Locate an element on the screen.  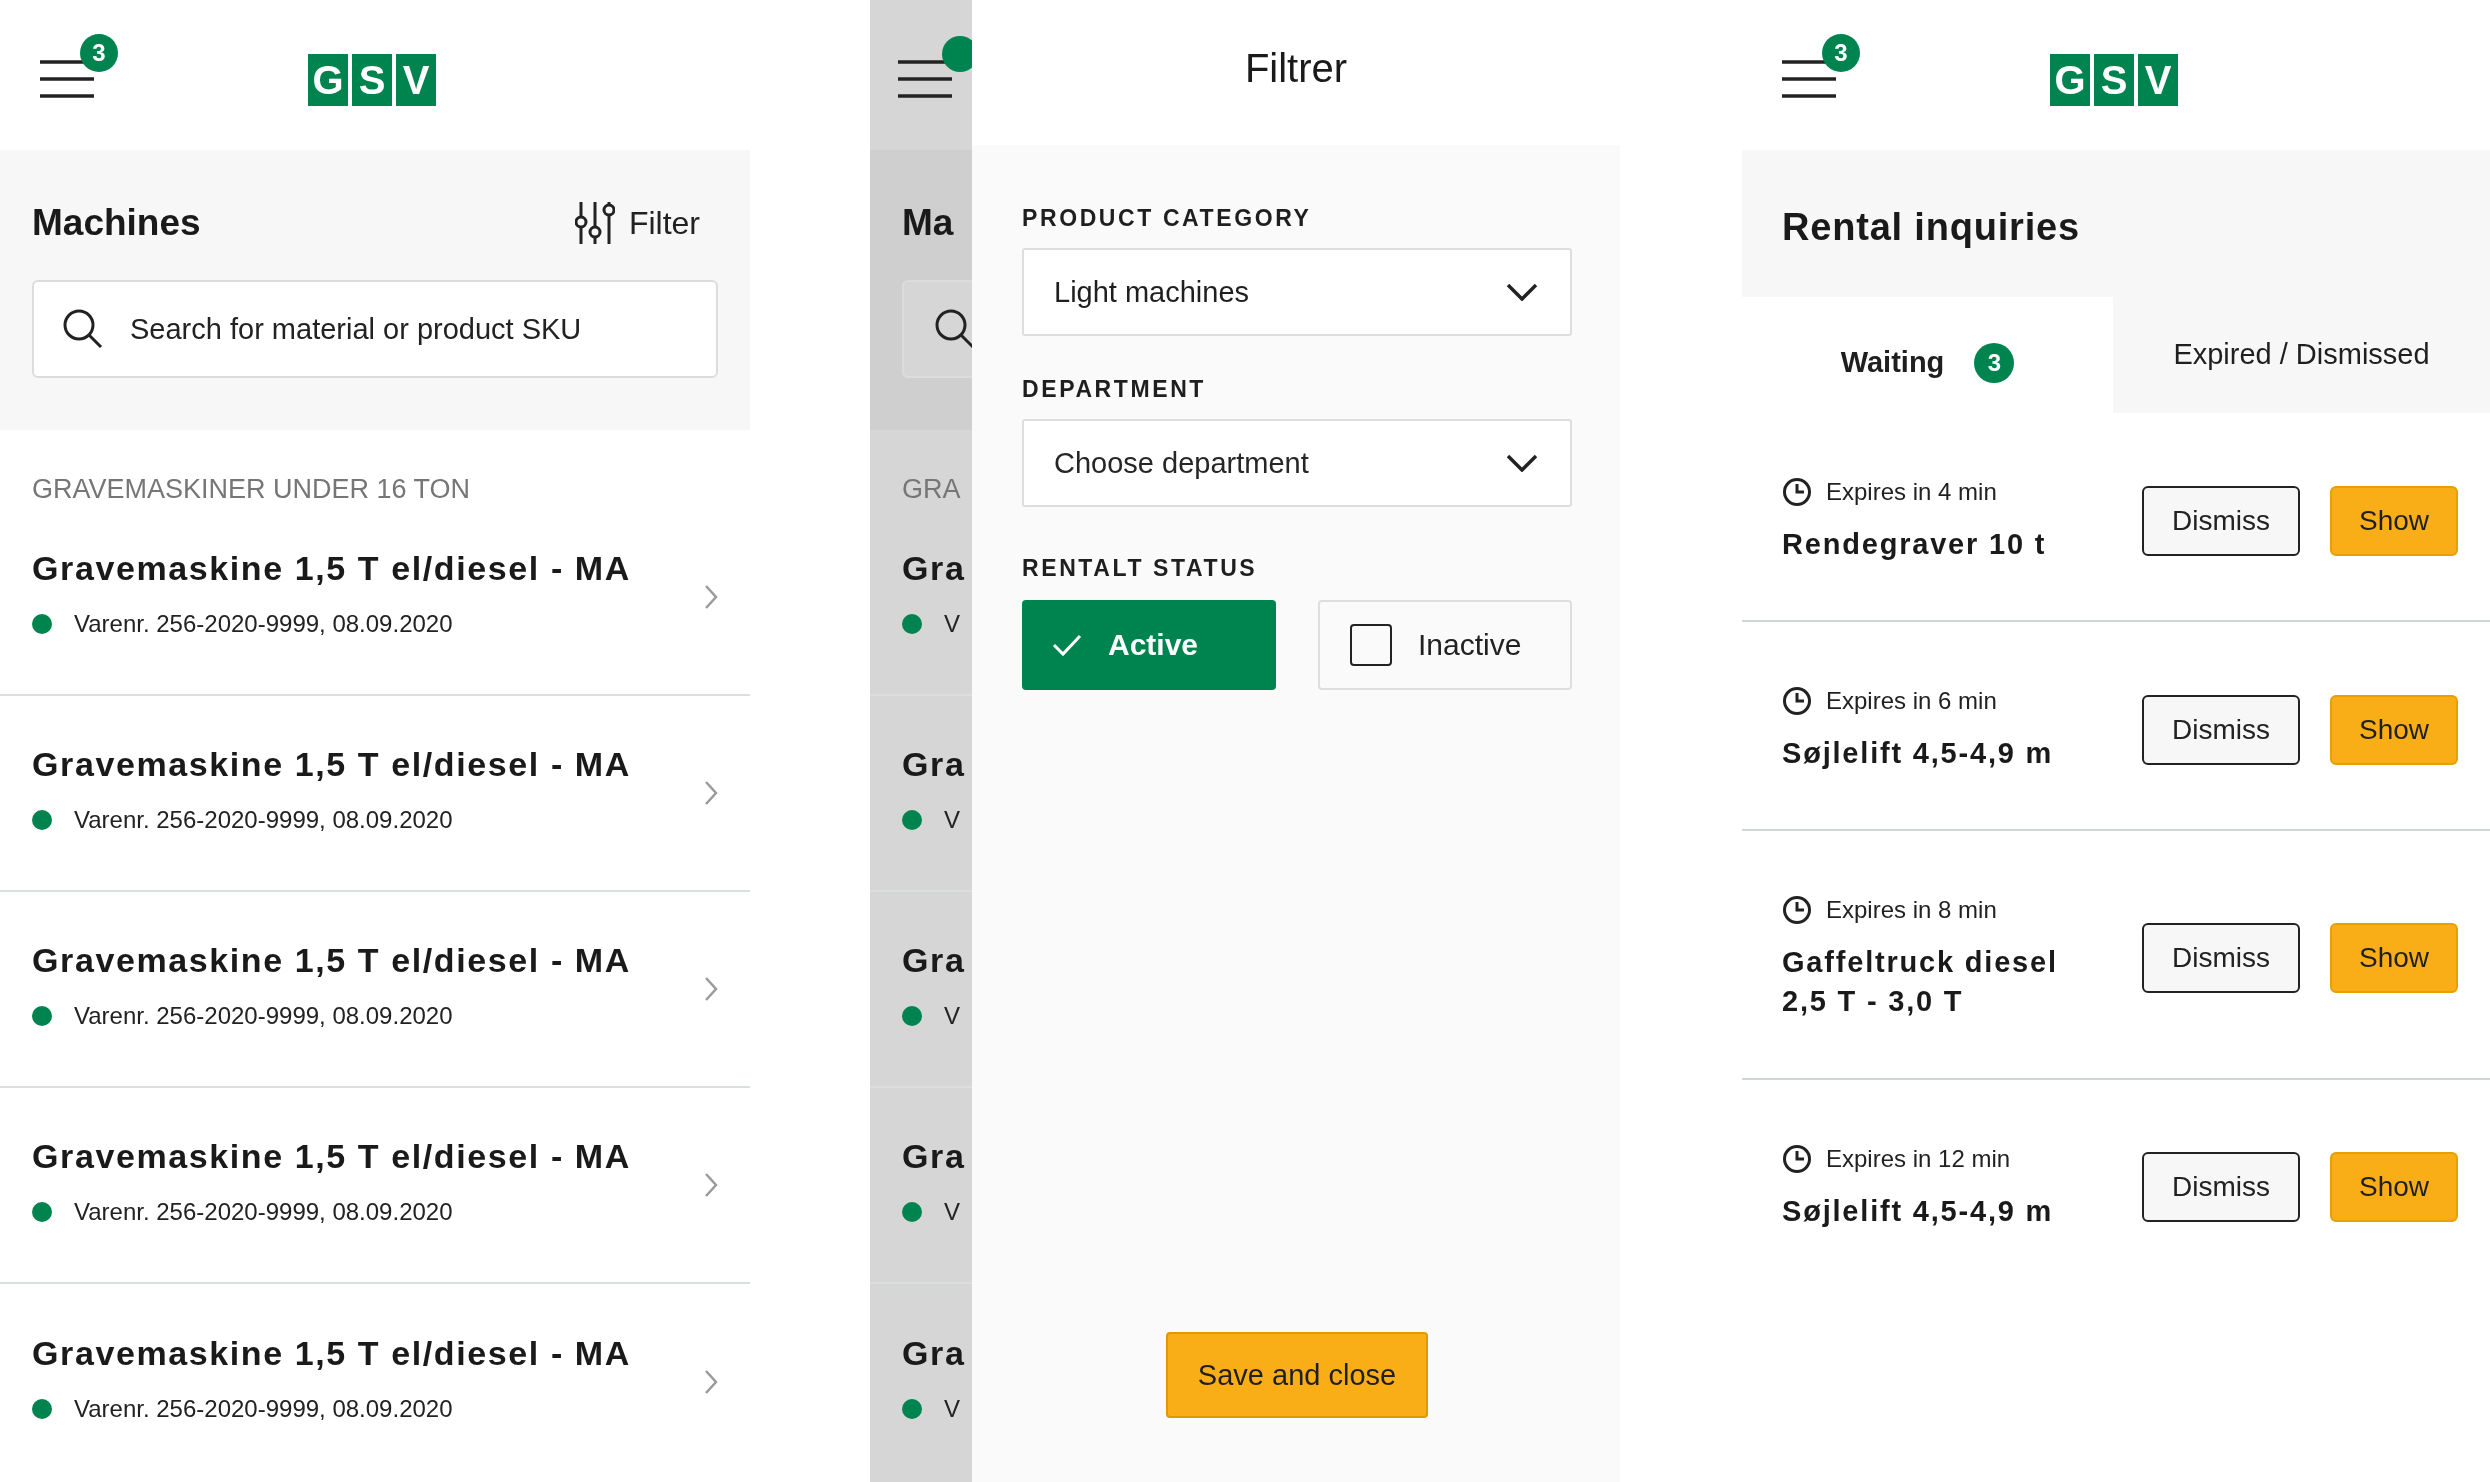
sliders-icon is located at coordinates (594, 223).